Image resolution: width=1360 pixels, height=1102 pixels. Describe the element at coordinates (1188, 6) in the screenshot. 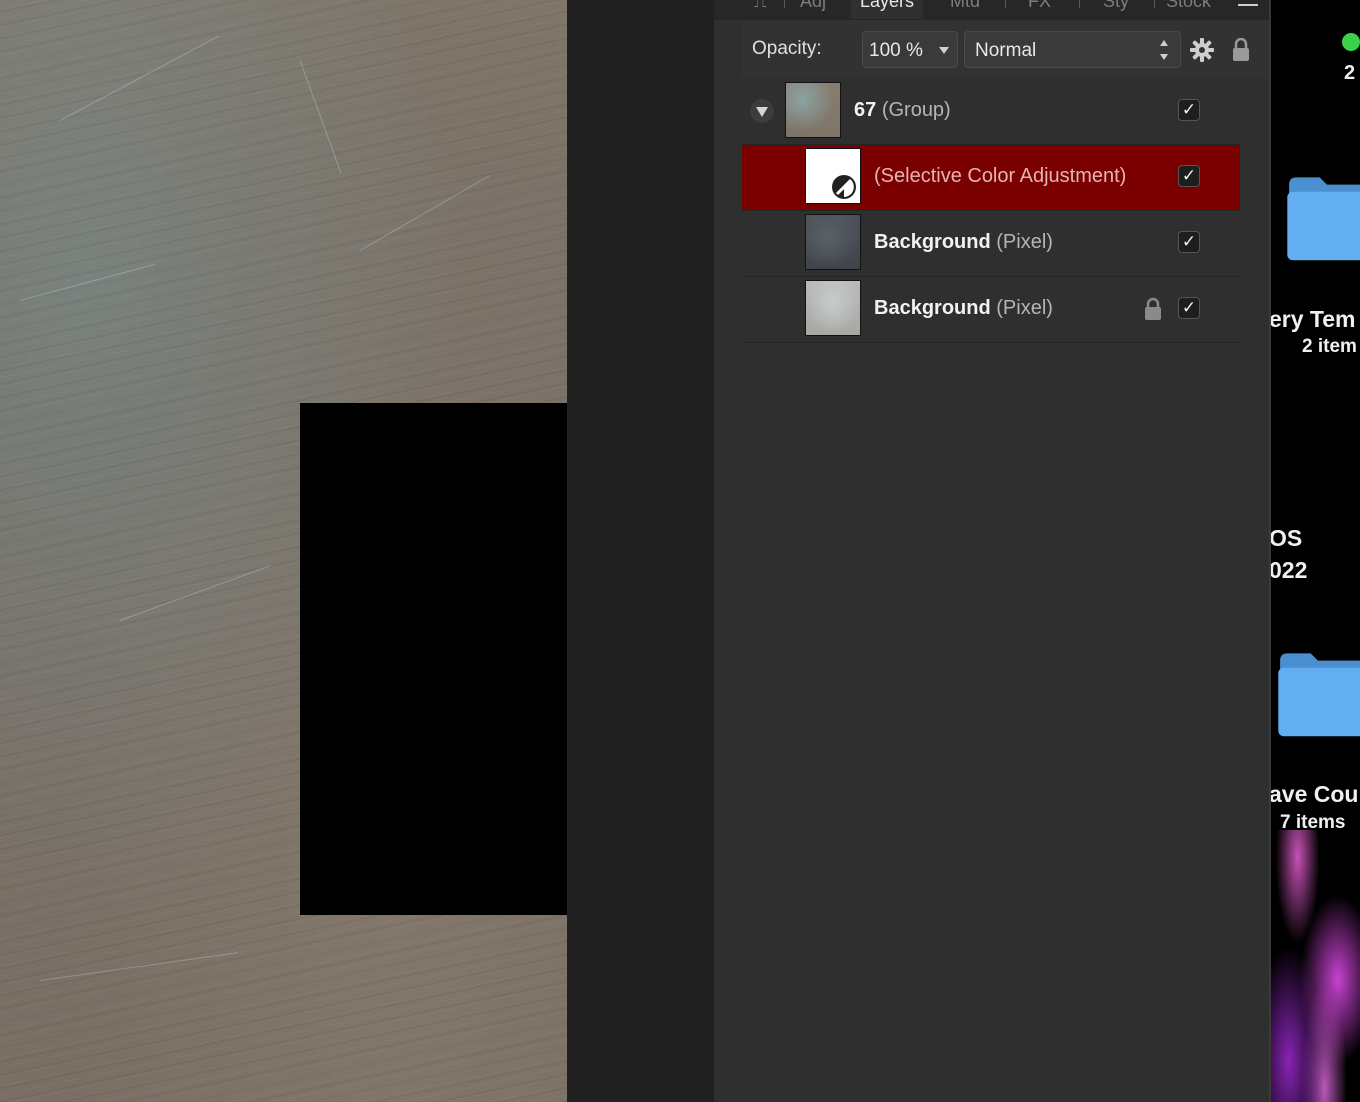

I see `tab-stock: Stock` at that location.